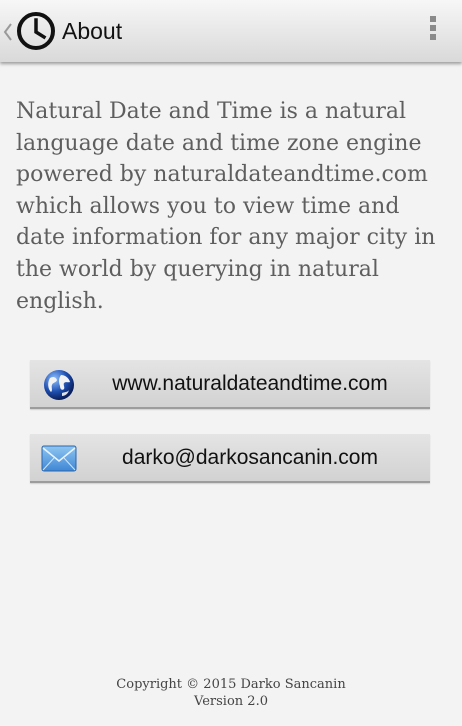 This screenshot has width=462, height=726. What do you see at coordinates (36, 31) in the screenshot?
I see `clock-icon` at bounding box center [36, 31].